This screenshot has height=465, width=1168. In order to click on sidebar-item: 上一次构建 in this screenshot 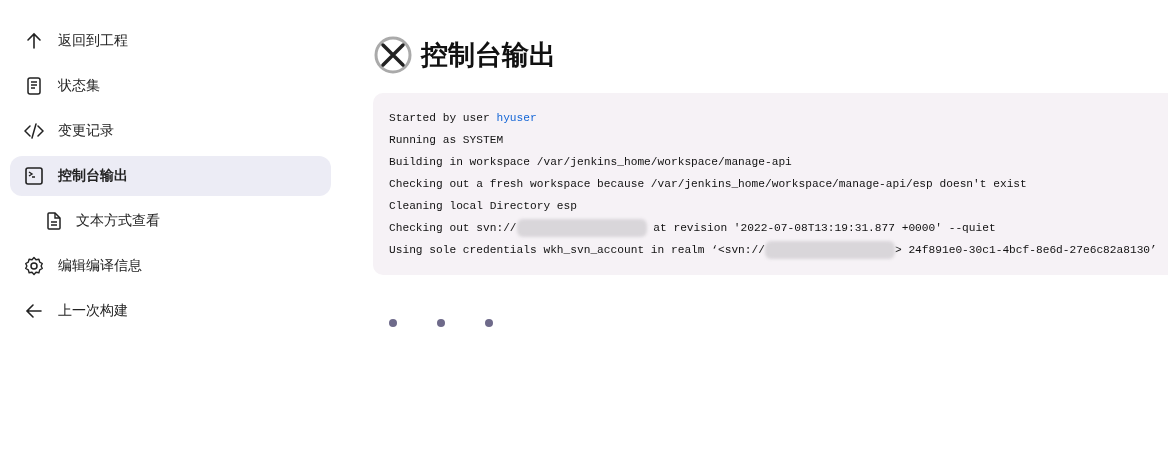, I will do `click(170, 311)`.